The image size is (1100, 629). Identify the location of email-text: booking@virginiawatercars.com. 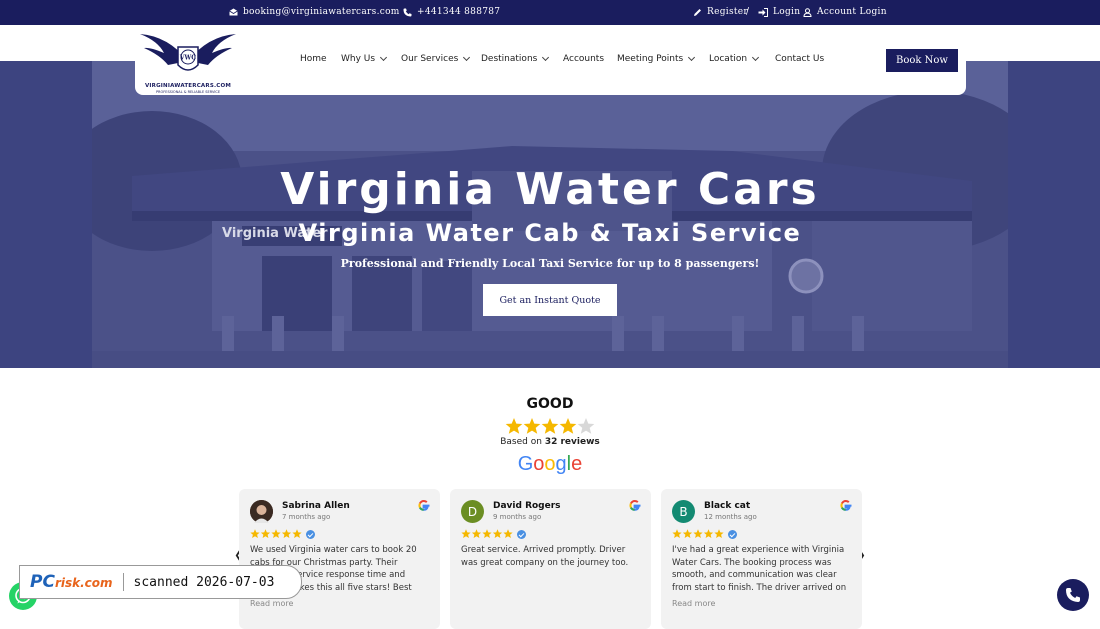
(321, 12).